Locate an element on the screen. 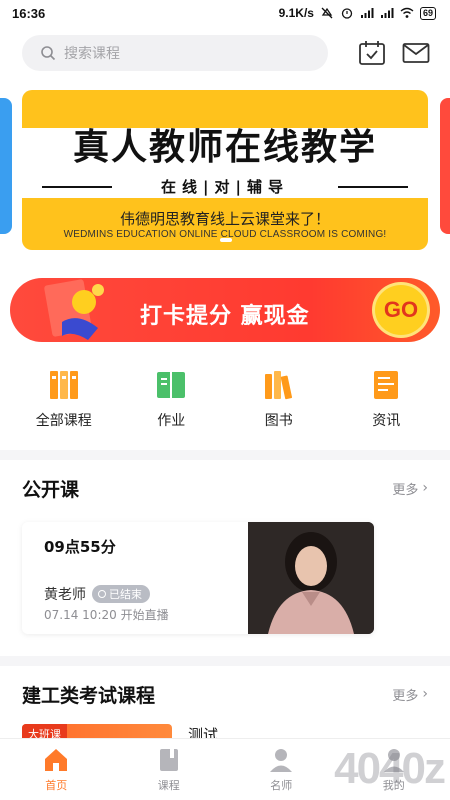  status-dot-icon is located at coordinates (102, 594).